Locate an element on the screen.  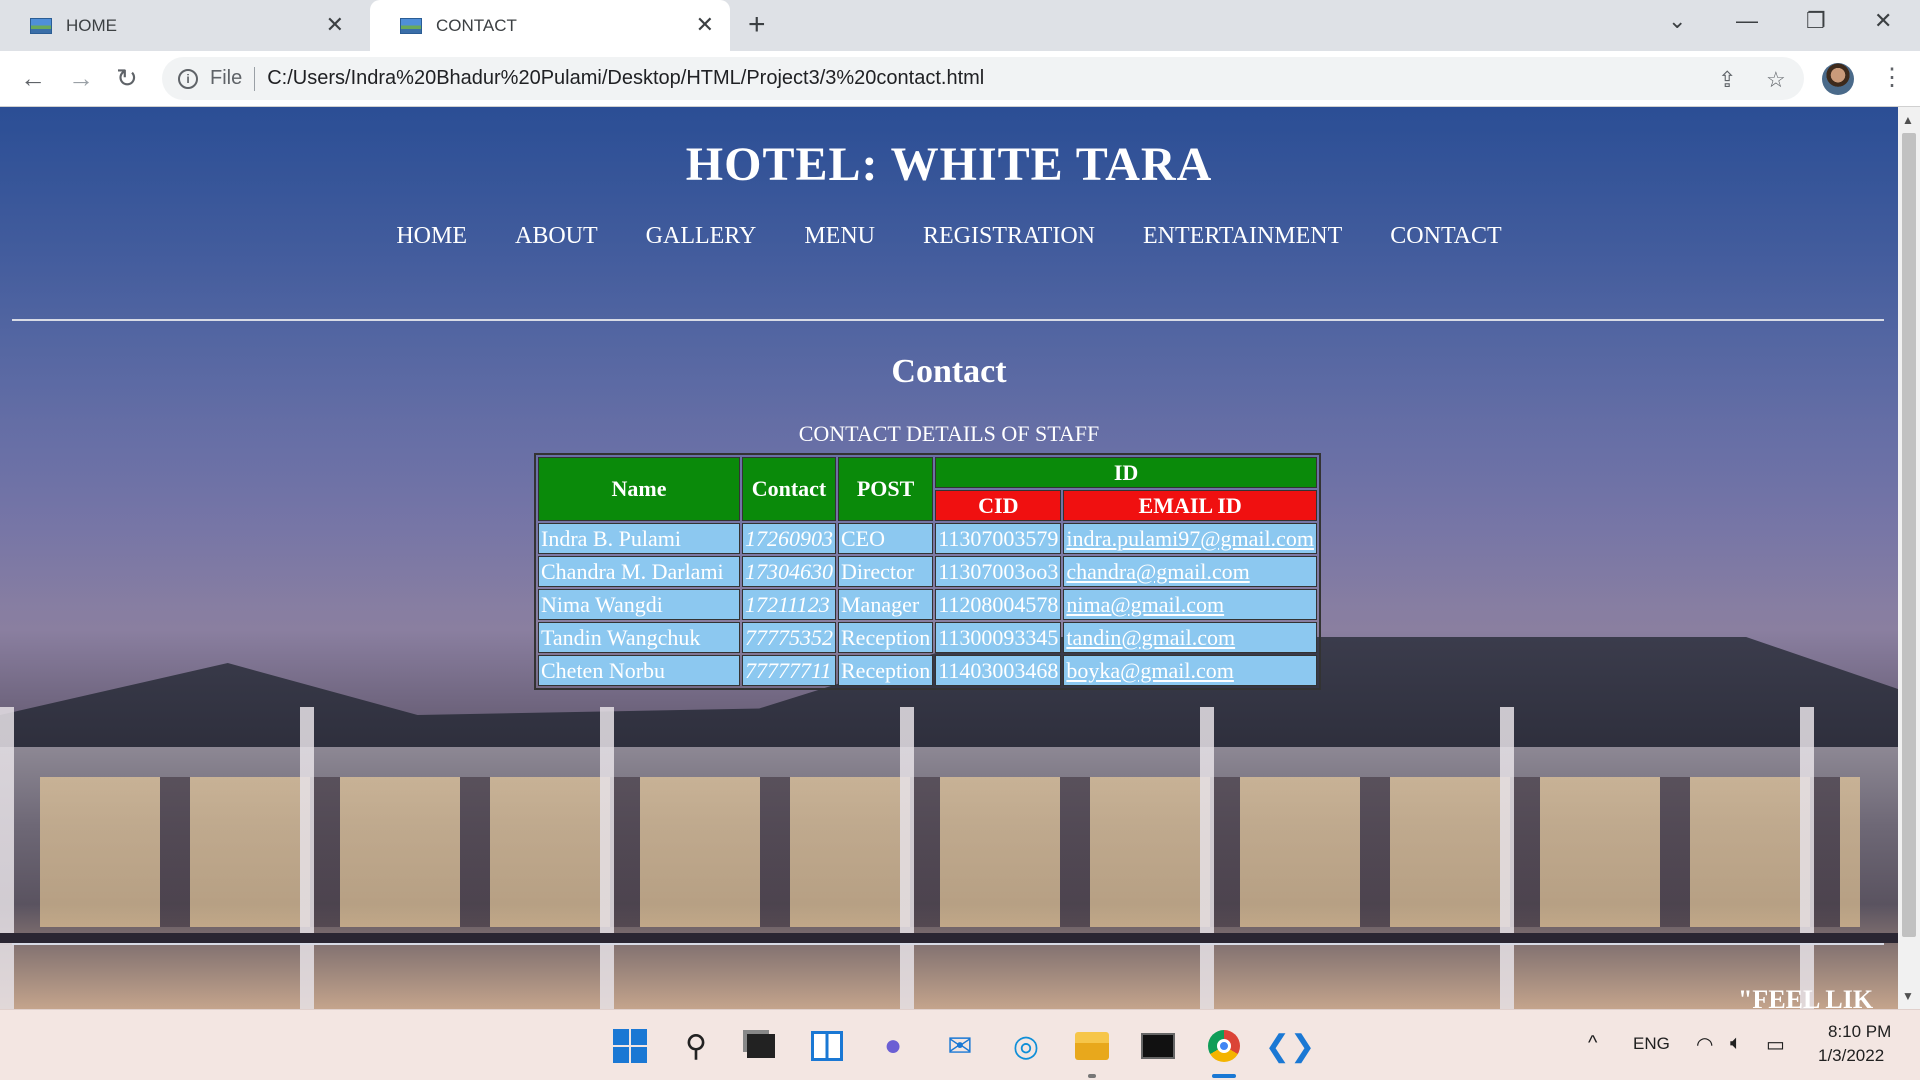
cell-name: Cheten Norbu is located at coordinates (639, 670).